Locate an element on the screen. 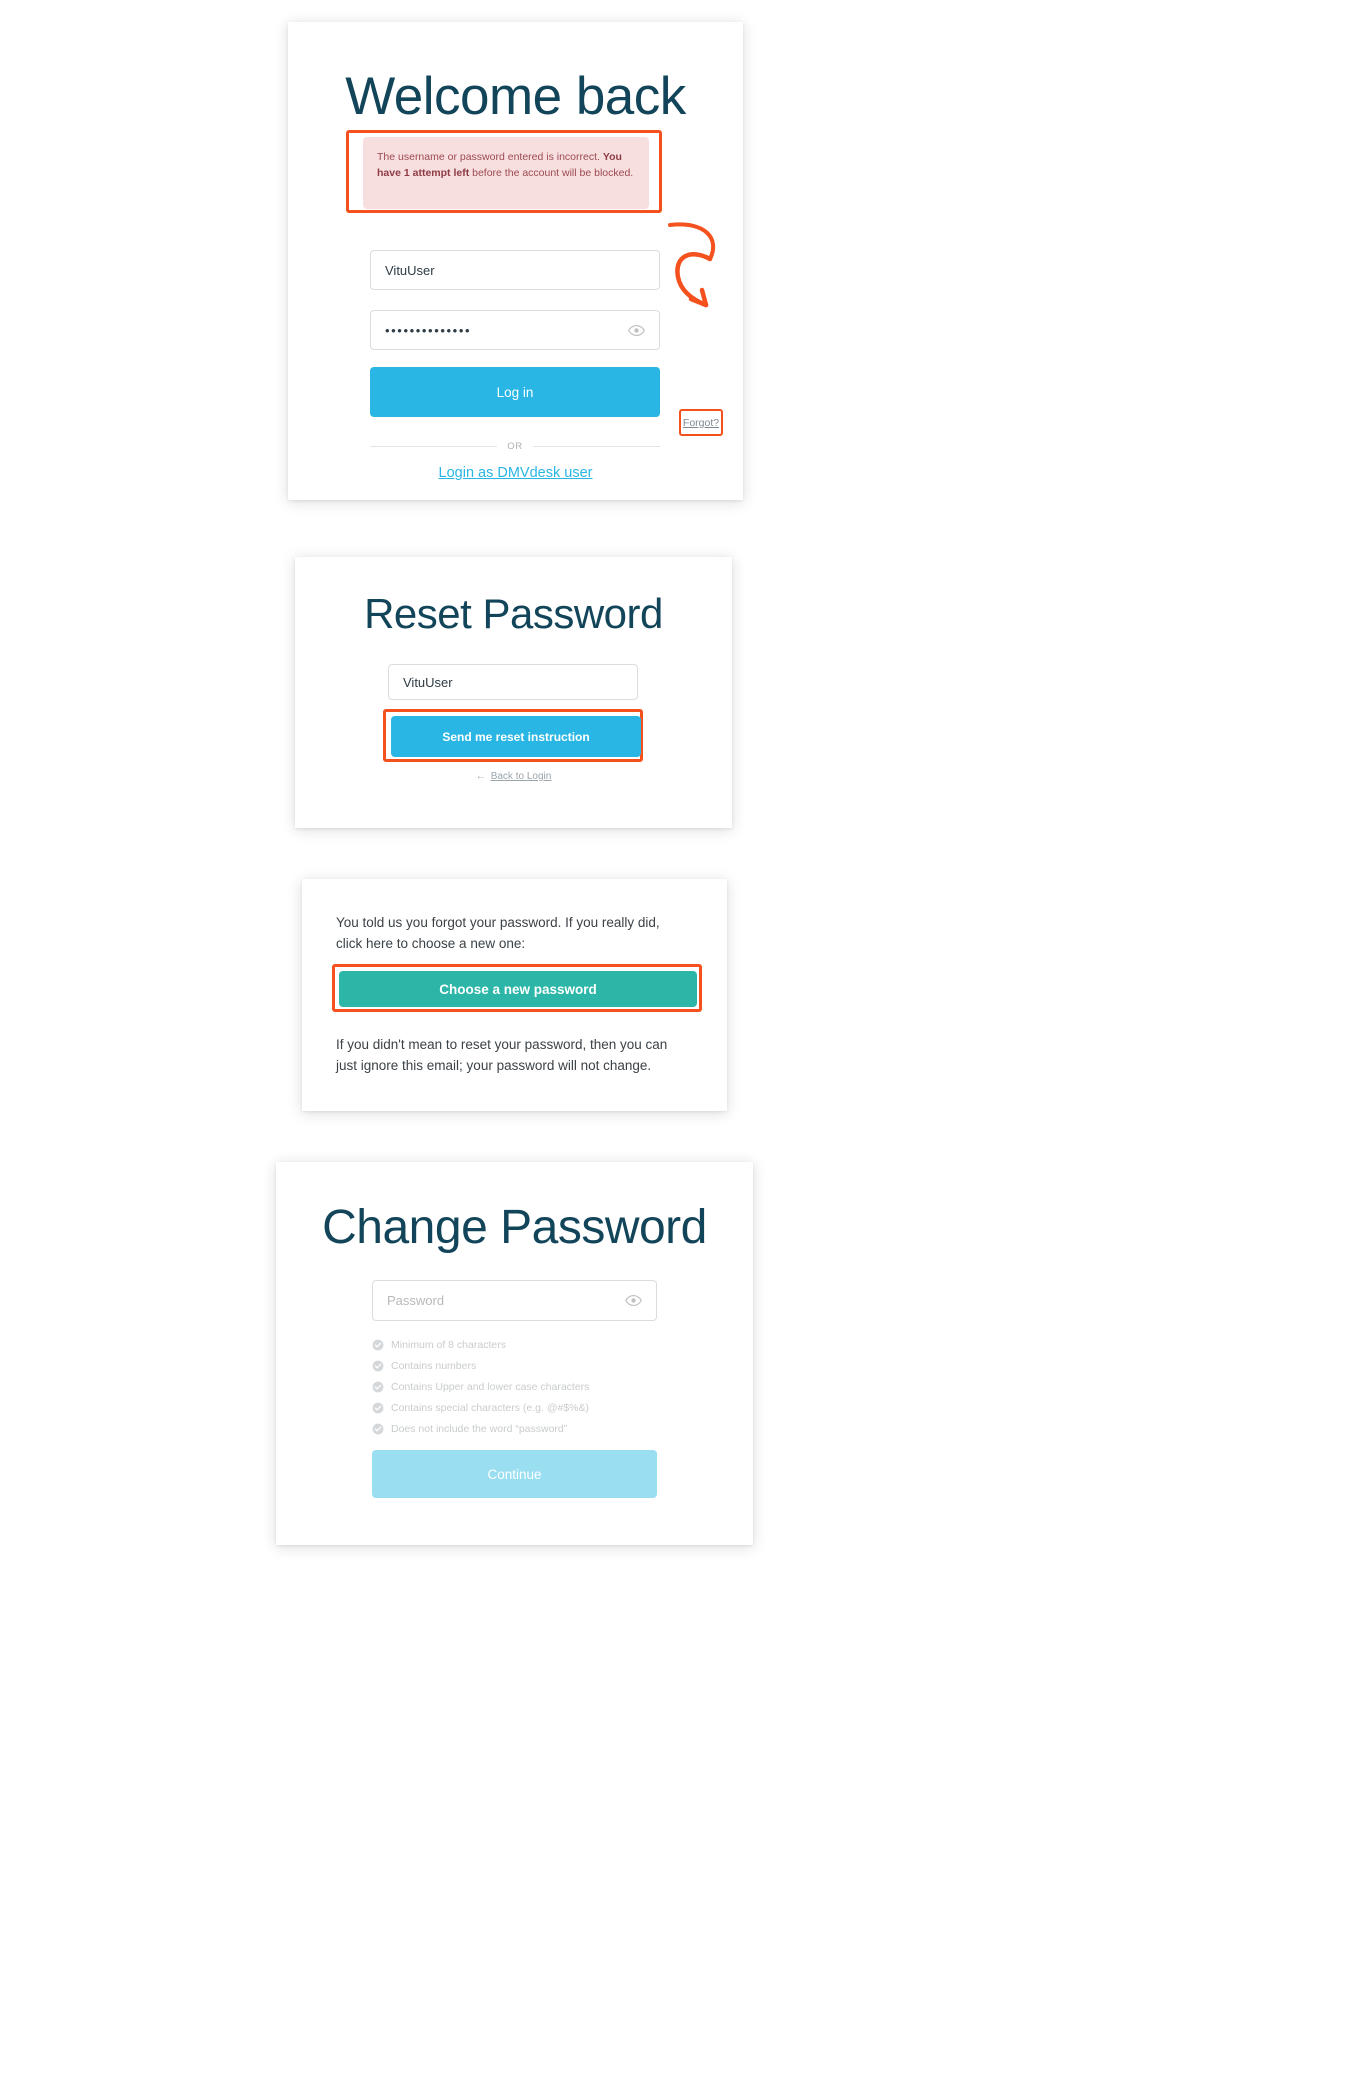 This screenshot has height=2073, width=1360. choose-new-password-button: Choose a new password is located at coordinates (518, 989).